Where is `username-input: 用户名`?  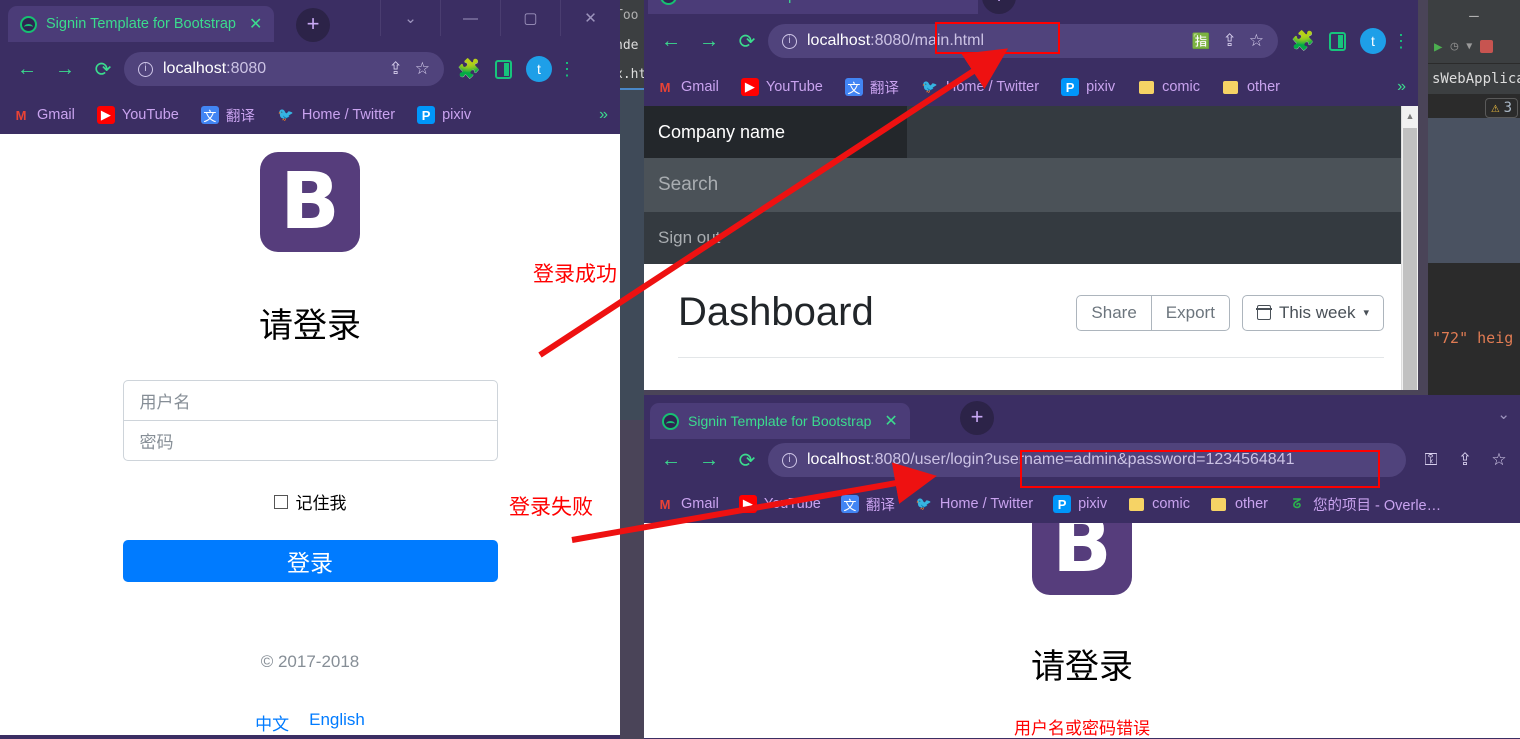
username-input: 用户名 is located at coordinates (310, 400).